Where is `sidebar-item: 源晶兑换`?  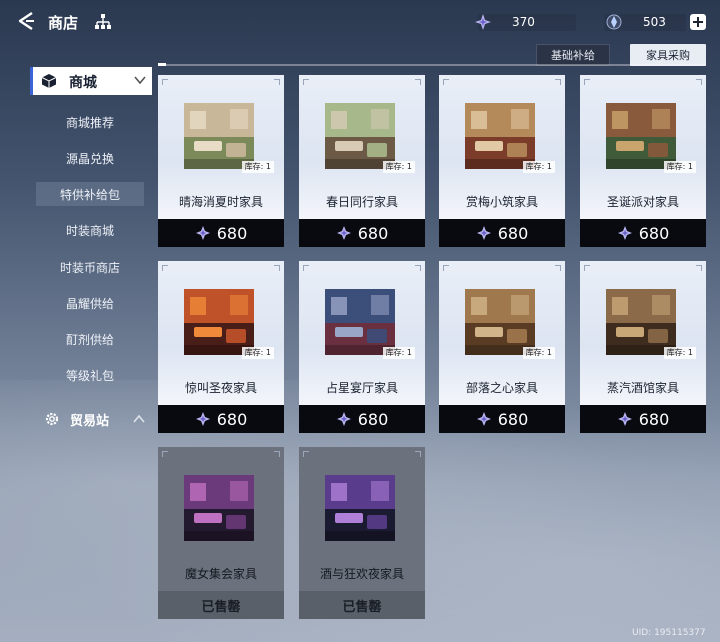 sidebar-item: 源晶兑换 is located at coordinates (90, 158).